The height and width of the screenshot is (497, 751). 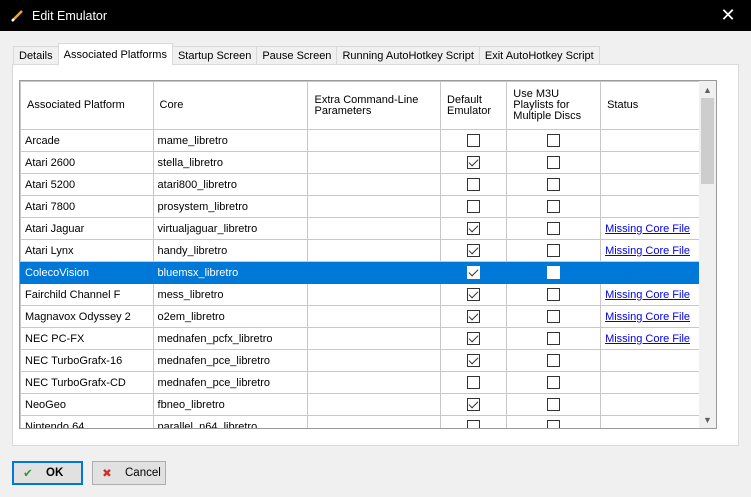 What do you see at coordinates (87, 206) in the screenshot?
I see `platform-cell: Atari 7800` at bounding box center [87, 206].